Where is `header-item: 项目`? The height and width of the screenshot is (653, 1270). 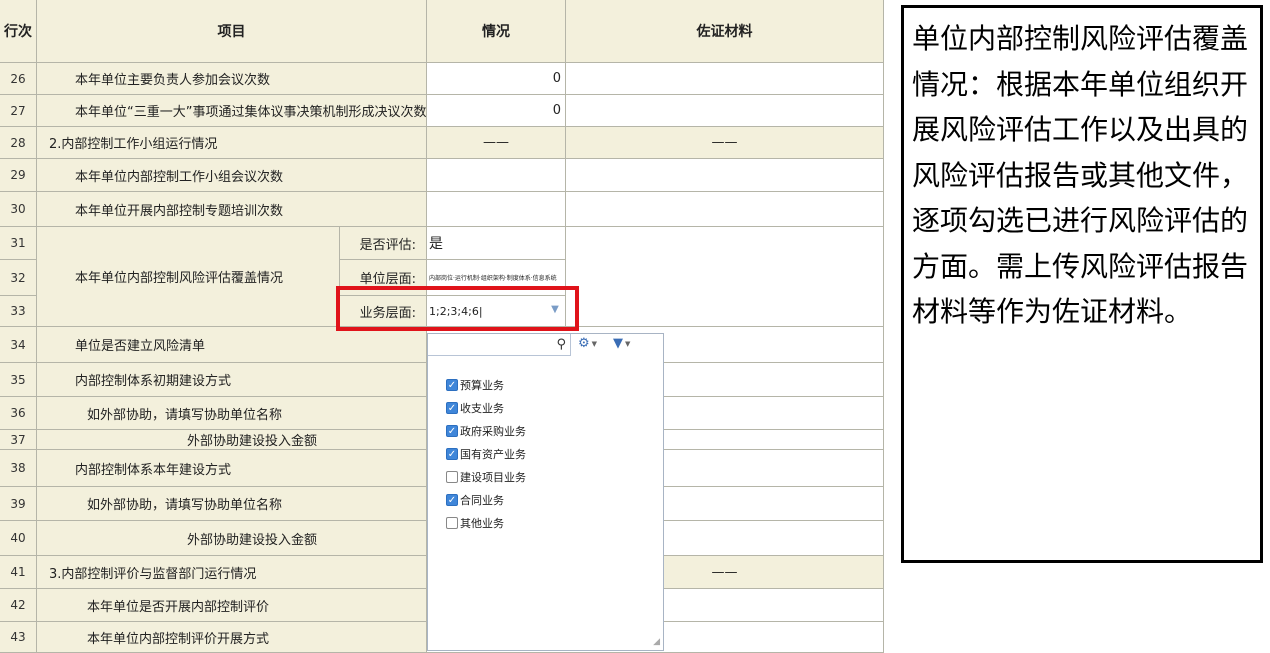
header-item: 项目 is located at coordinates (232, 31).